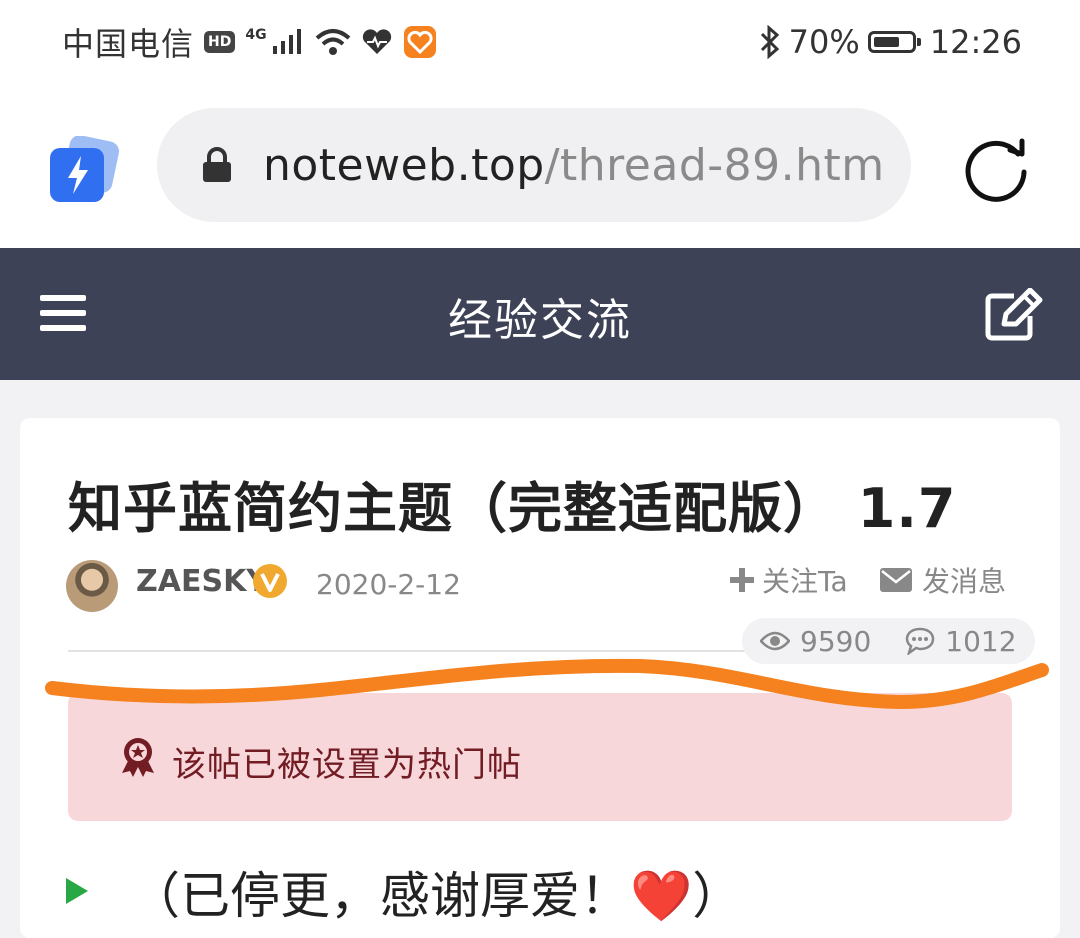 Image resolution: width=1080 pixels, height=938 pixels. Describe the element at coordinates (347, 765) in the screenshot. I see `notice-text: 该帖已被设置为热门帖` at that location.